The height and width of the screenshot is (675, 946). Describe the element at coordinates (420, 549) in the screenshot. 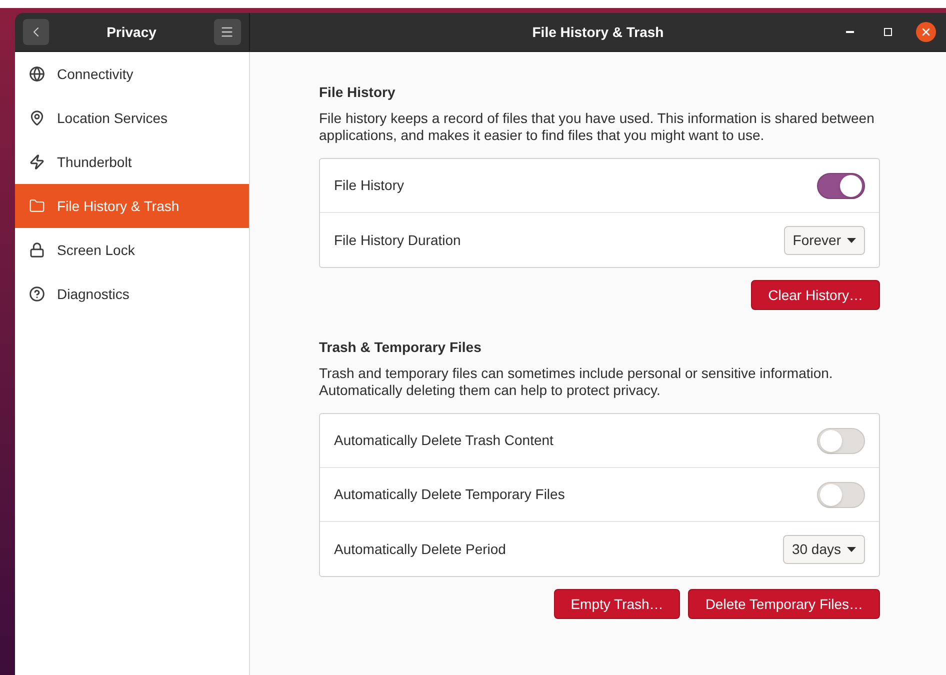

I see `setting-label: Automatically Delete Period` at that location.